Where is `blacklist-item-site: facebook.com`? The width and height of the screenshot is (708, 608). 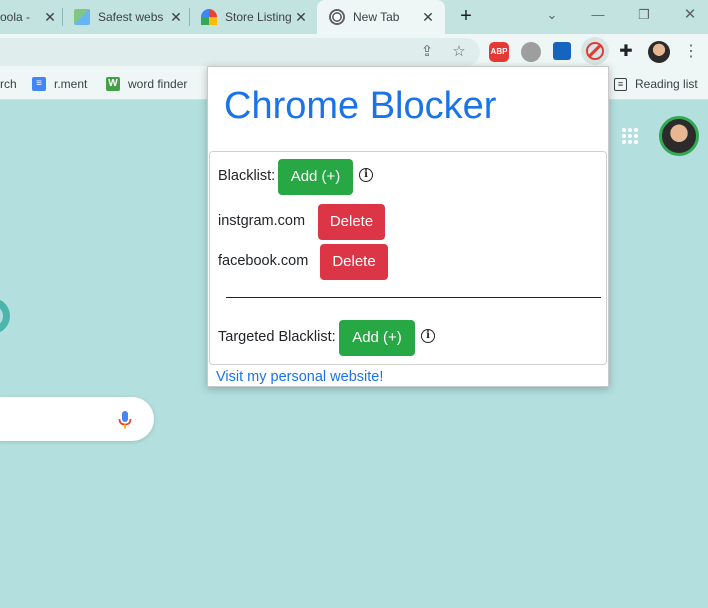 blacklist-item-site: facebook.com is located at coordinates (263, 261).